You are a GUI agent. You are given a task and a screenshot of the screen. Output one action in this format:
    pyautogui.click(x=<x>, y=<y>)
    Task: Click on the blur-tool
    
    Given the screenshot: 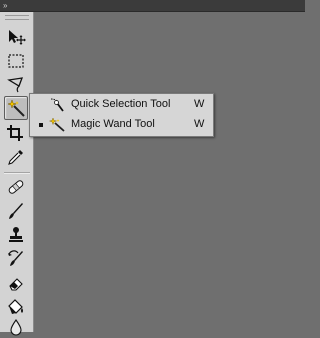 What is the action you would take?
    pyautogui.click(x=16, y=327)
    